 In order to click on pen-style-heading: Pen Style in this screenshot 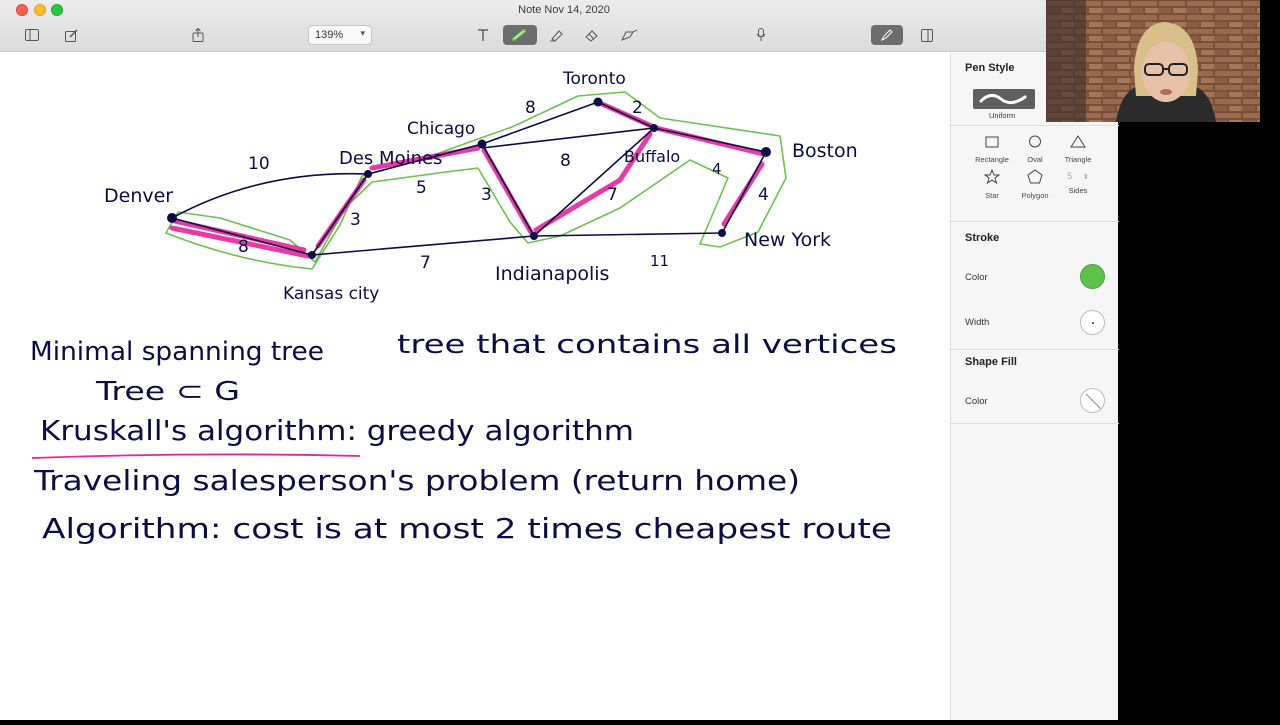, I will do `click(990, 68)`.